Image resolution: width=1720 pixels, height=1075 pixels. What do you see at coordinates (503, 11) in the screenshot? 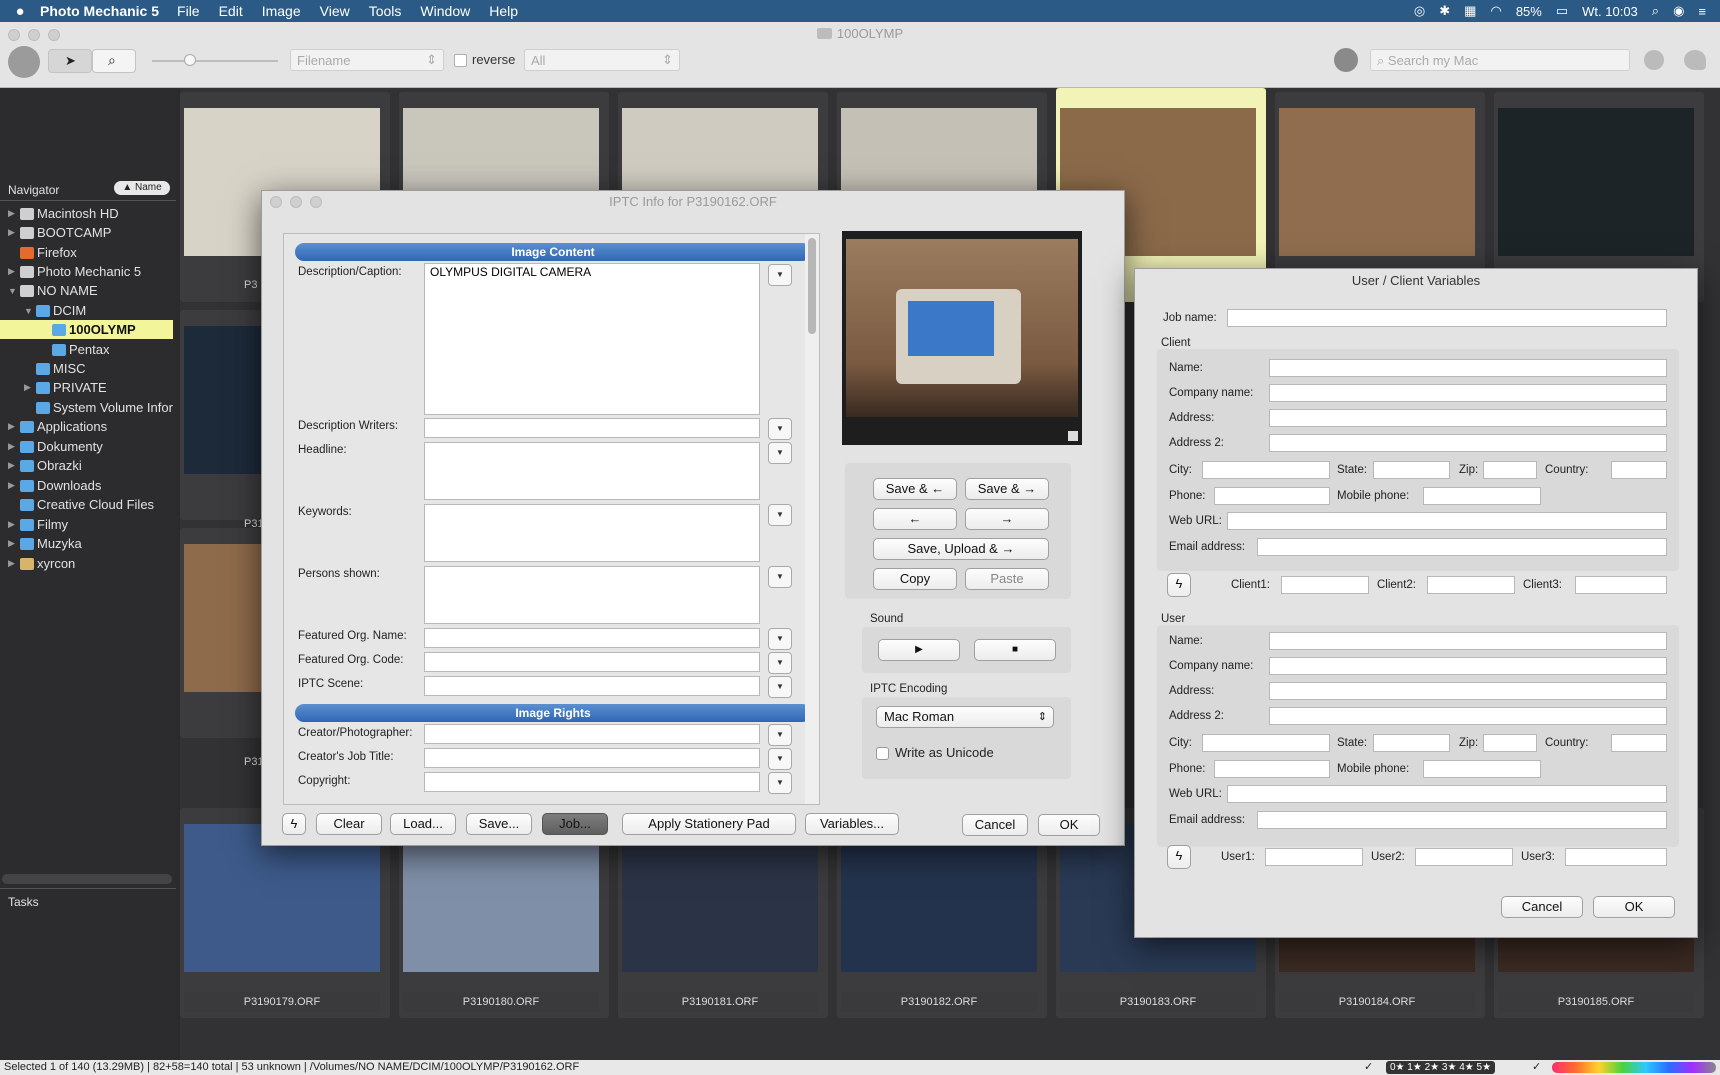
I see `menu-help: Help` at bounding box center [503, 11].